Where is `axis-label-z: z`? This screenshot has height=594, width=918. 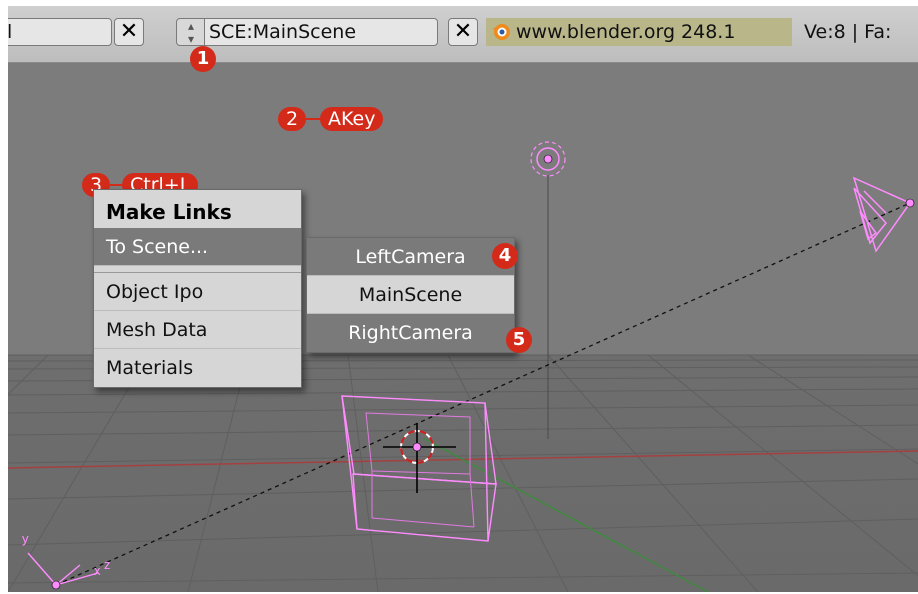
axis-label-z: z is located at coordinates (107, 564).